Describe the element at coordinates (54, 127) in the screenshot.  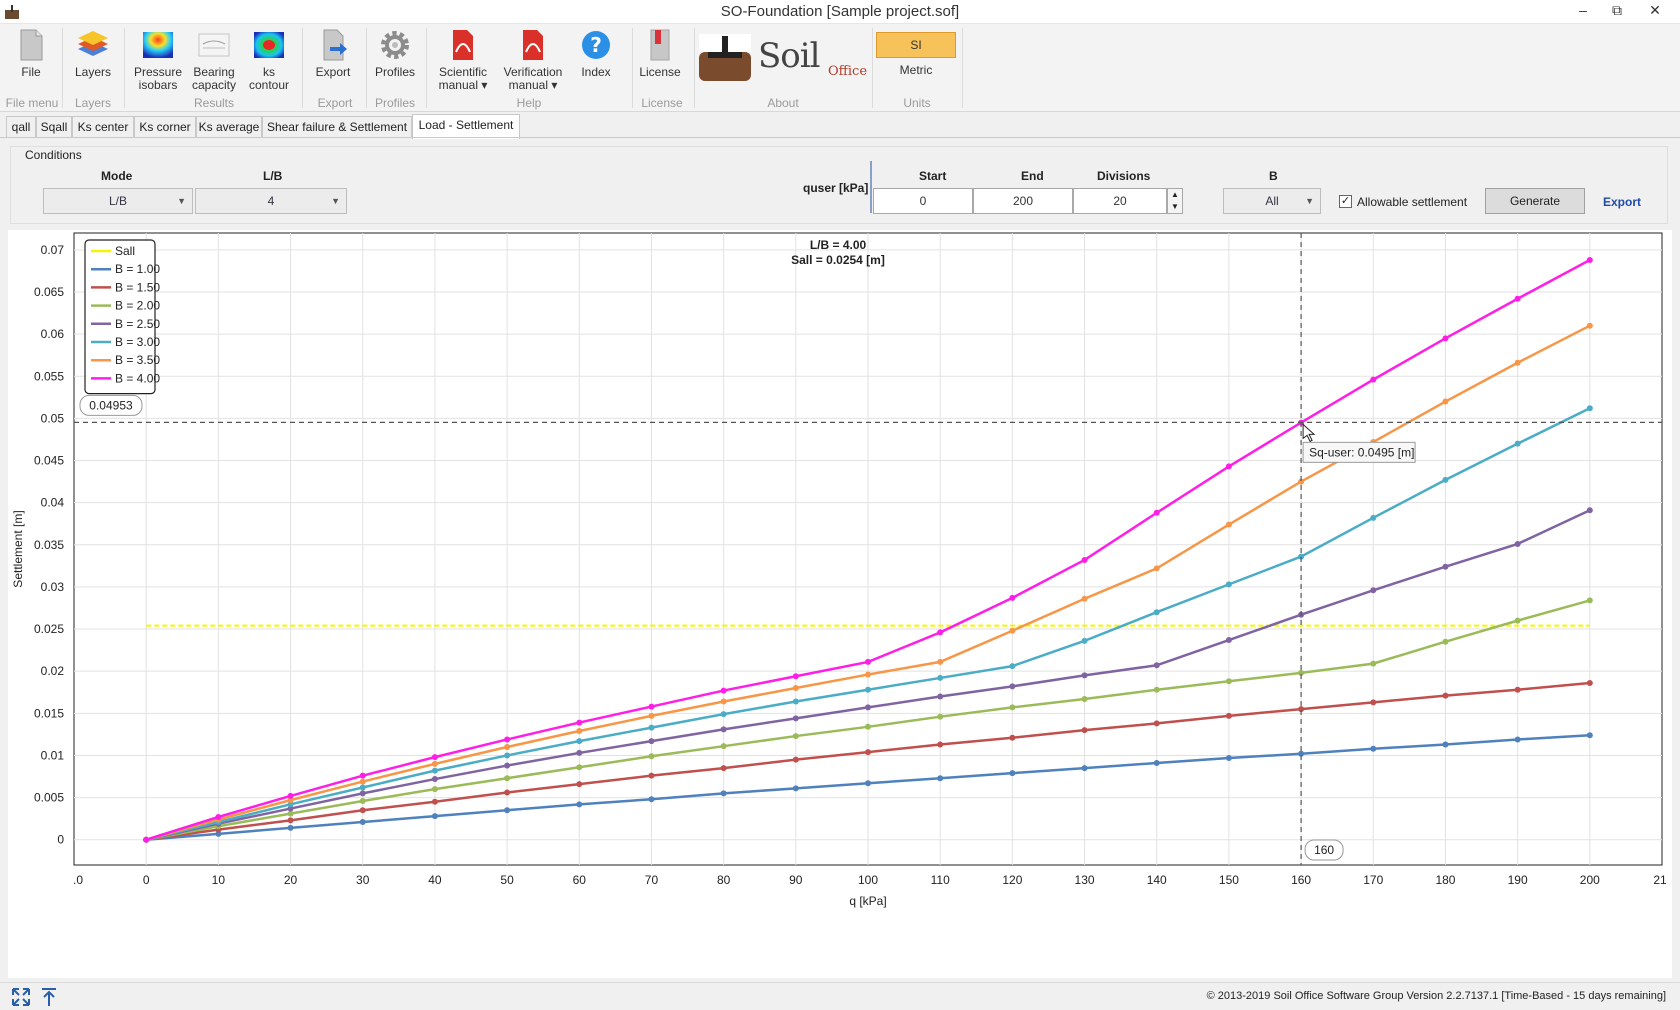
I see `tab-sqall: Sqall` at that location.